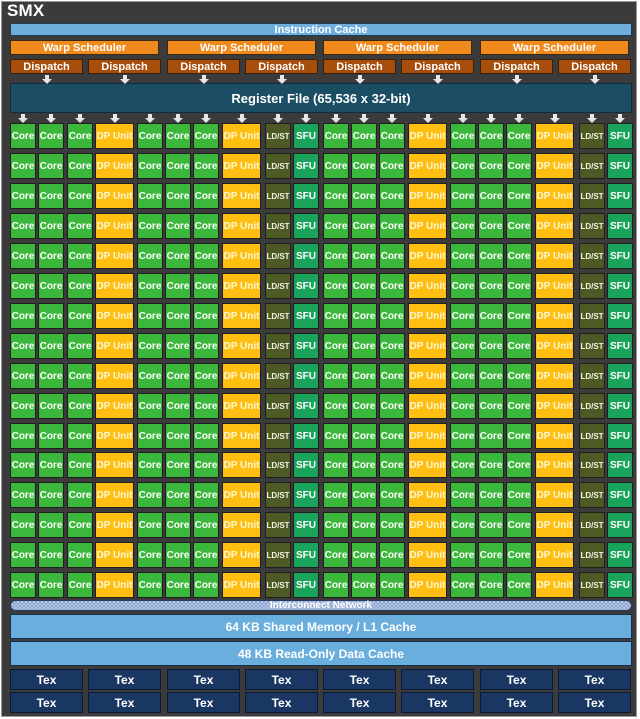  Describe the element at coordinates (321, 98) in the screenshot. I see `register-file: Register File (65,536 x 32-bit)` at that location.